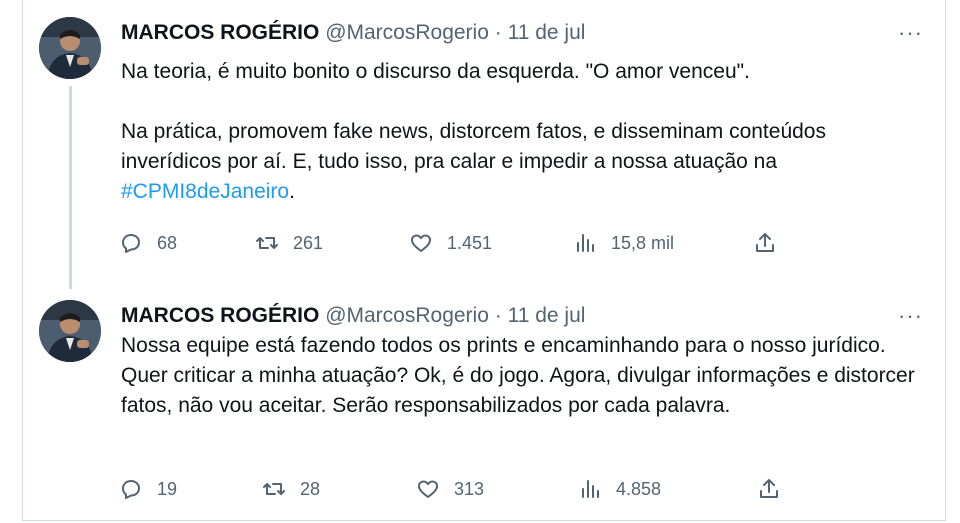  I want to click on views-count: 4.858, so click(639, 488).